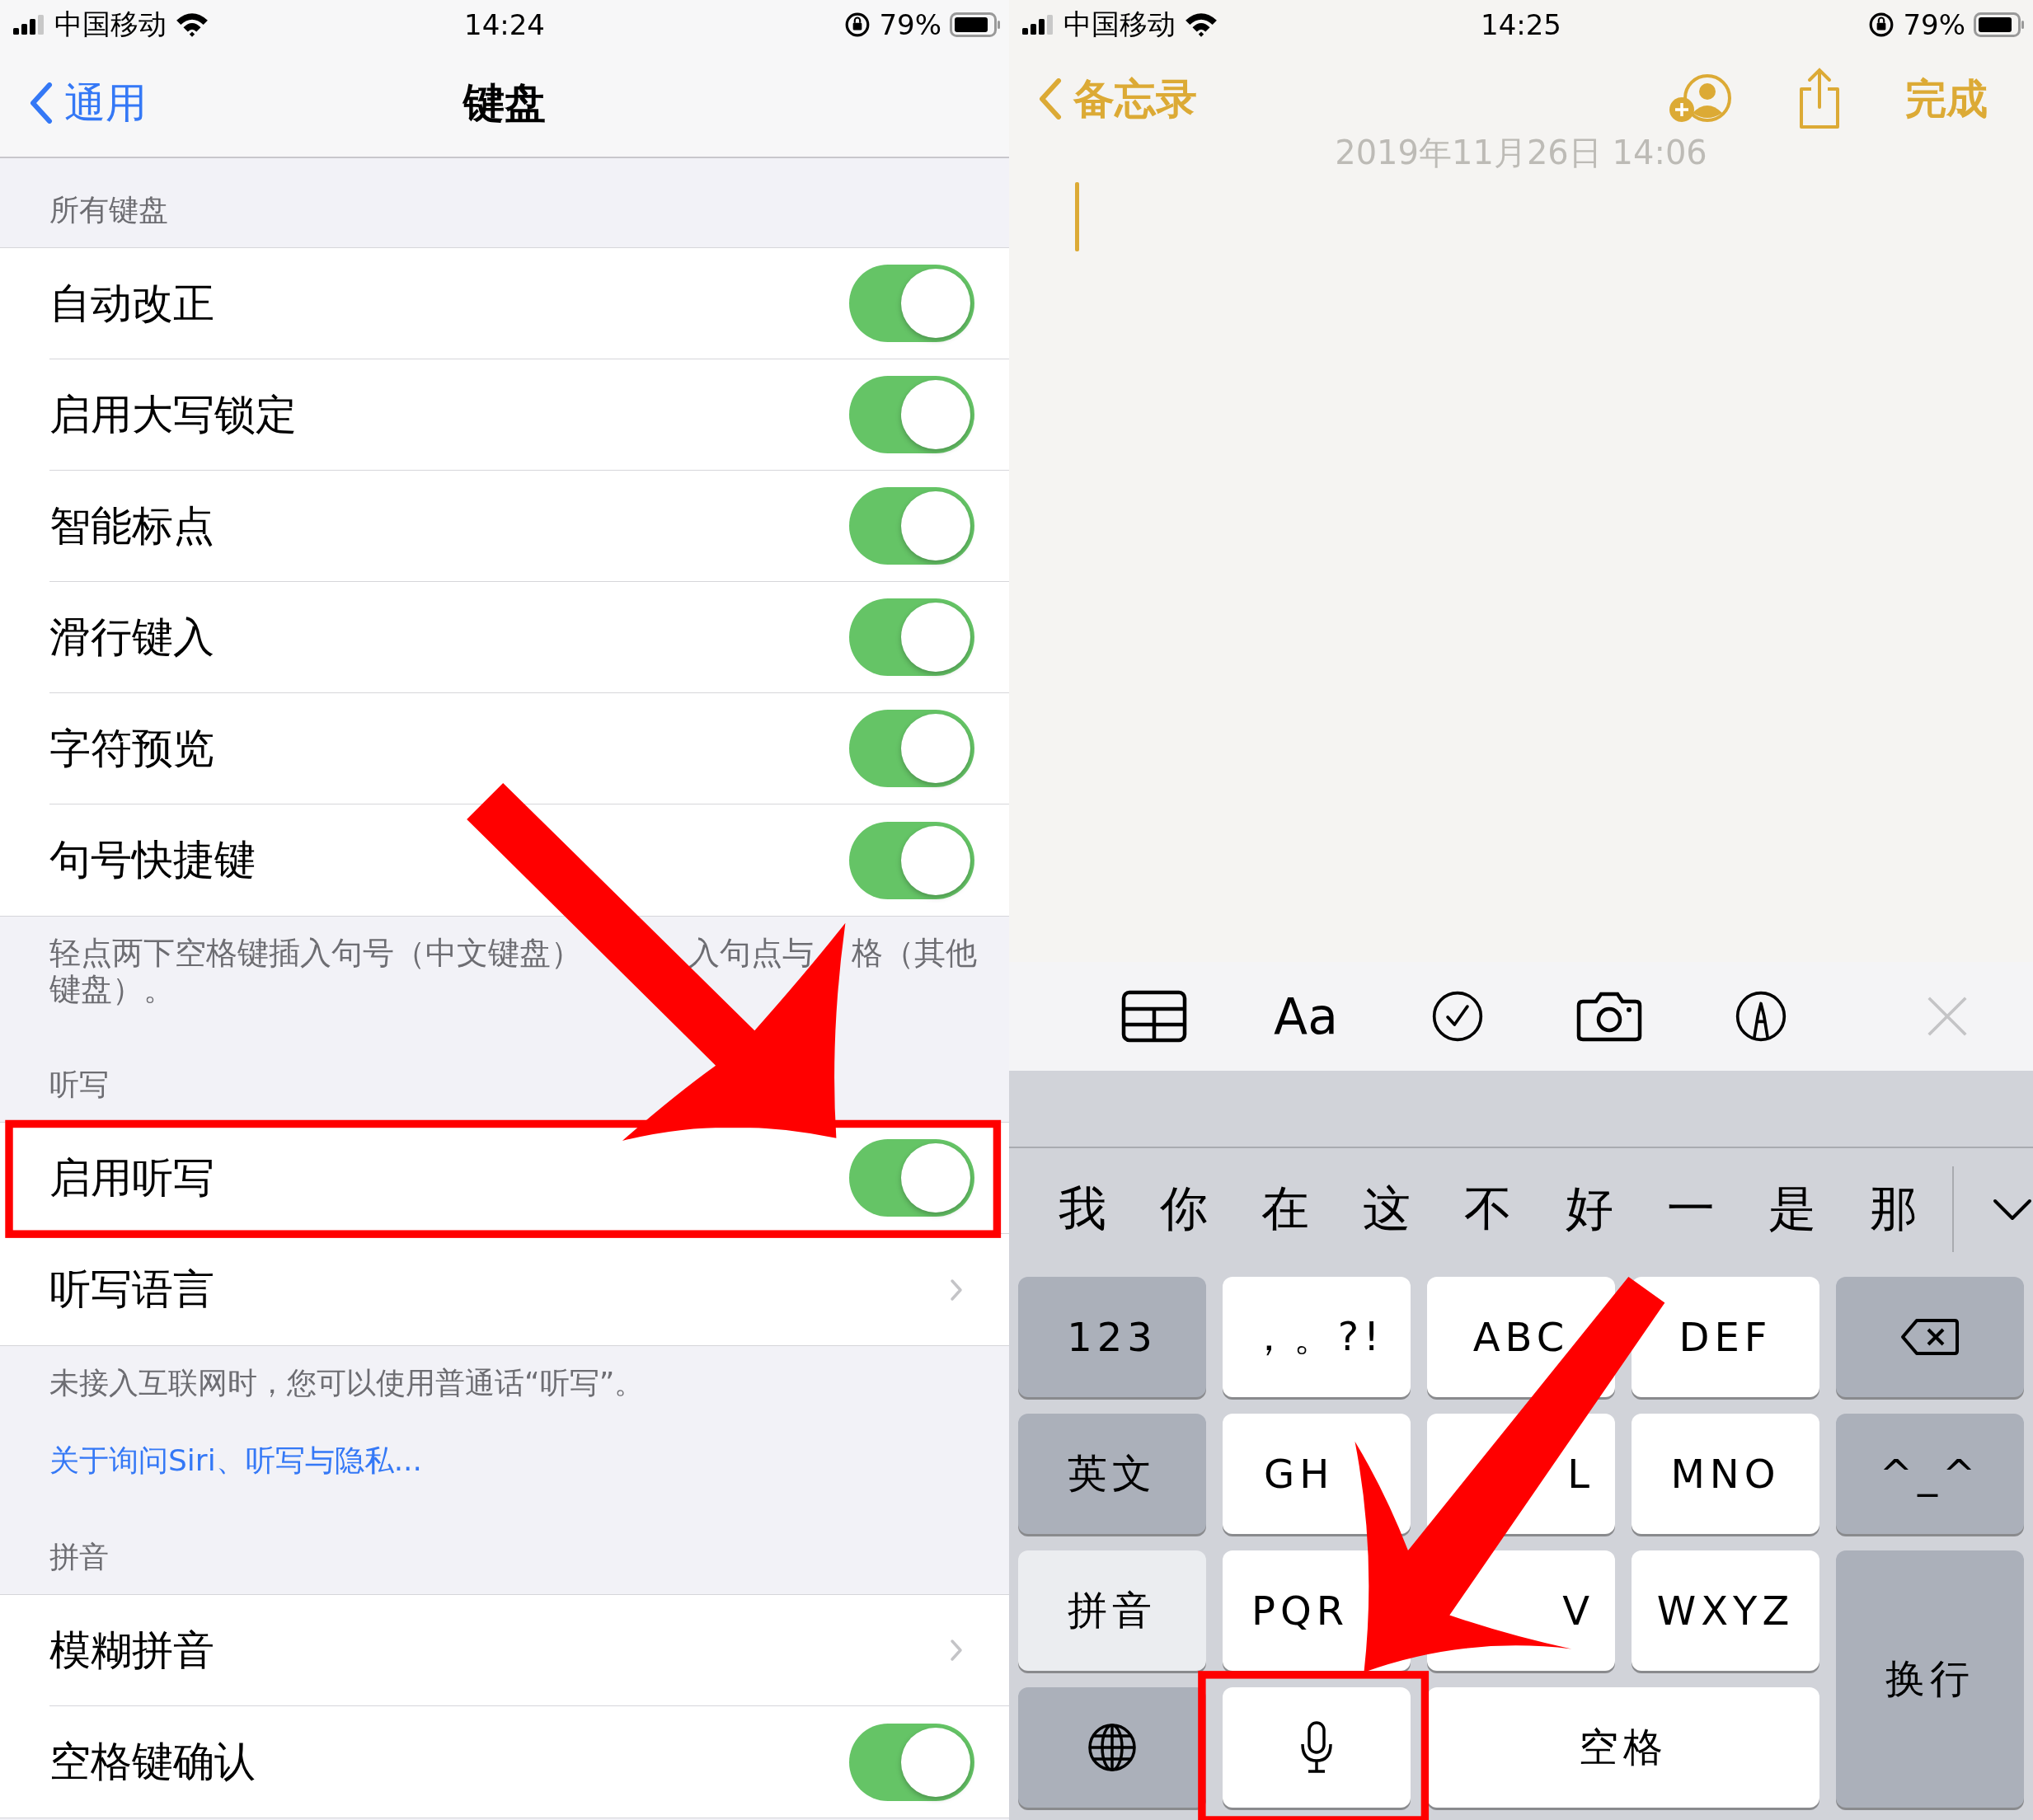  Describe the element at coordinates (1488, 1209) in the screenshot. I see `candidate-character: 不` at that location.